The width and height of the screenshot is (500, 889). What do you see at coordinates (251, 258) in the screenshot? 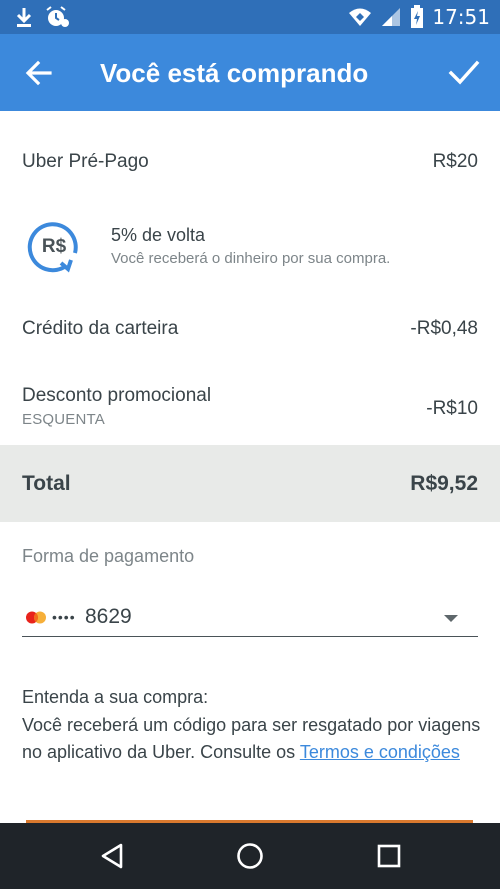
I see `cashback-description: Você receberá o dinheiro por sua compra.` at bounding box center [251, 258].